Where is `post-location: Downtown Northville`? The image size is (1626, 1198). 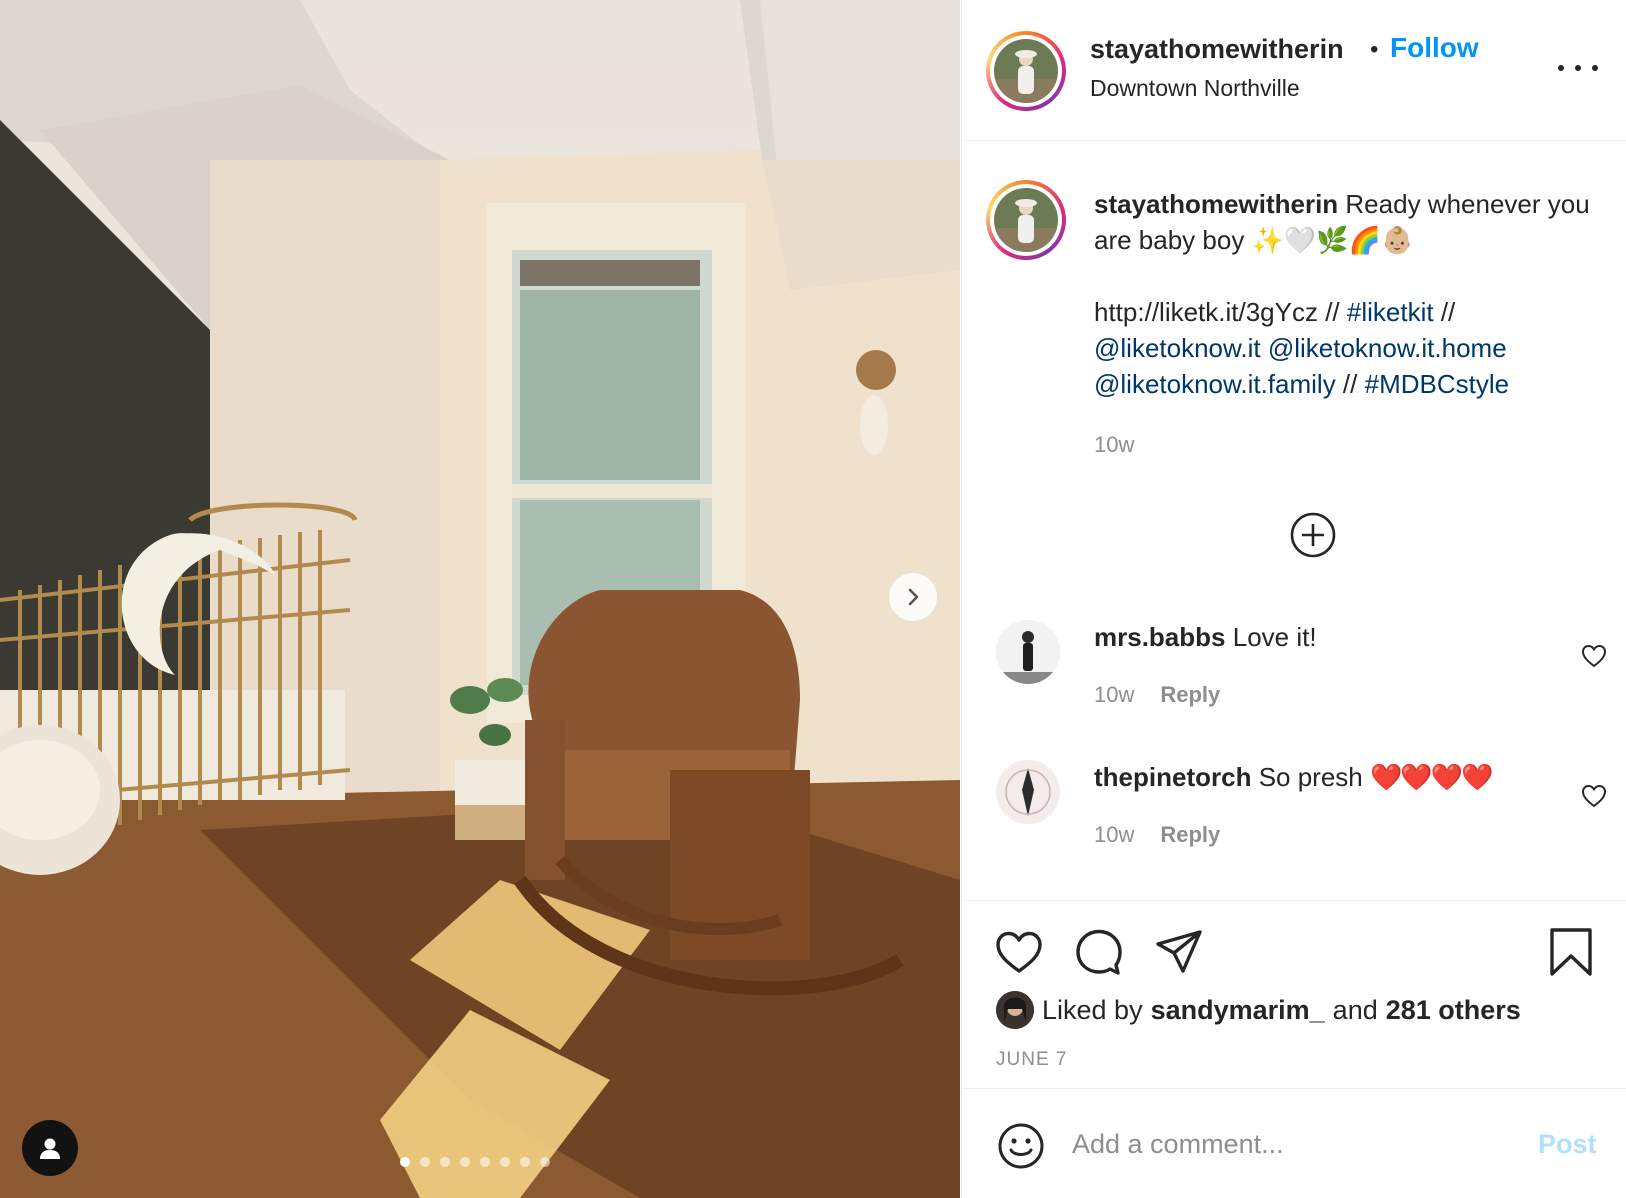 post-location: Downtown Northville is located at coordinates (1195, 88).